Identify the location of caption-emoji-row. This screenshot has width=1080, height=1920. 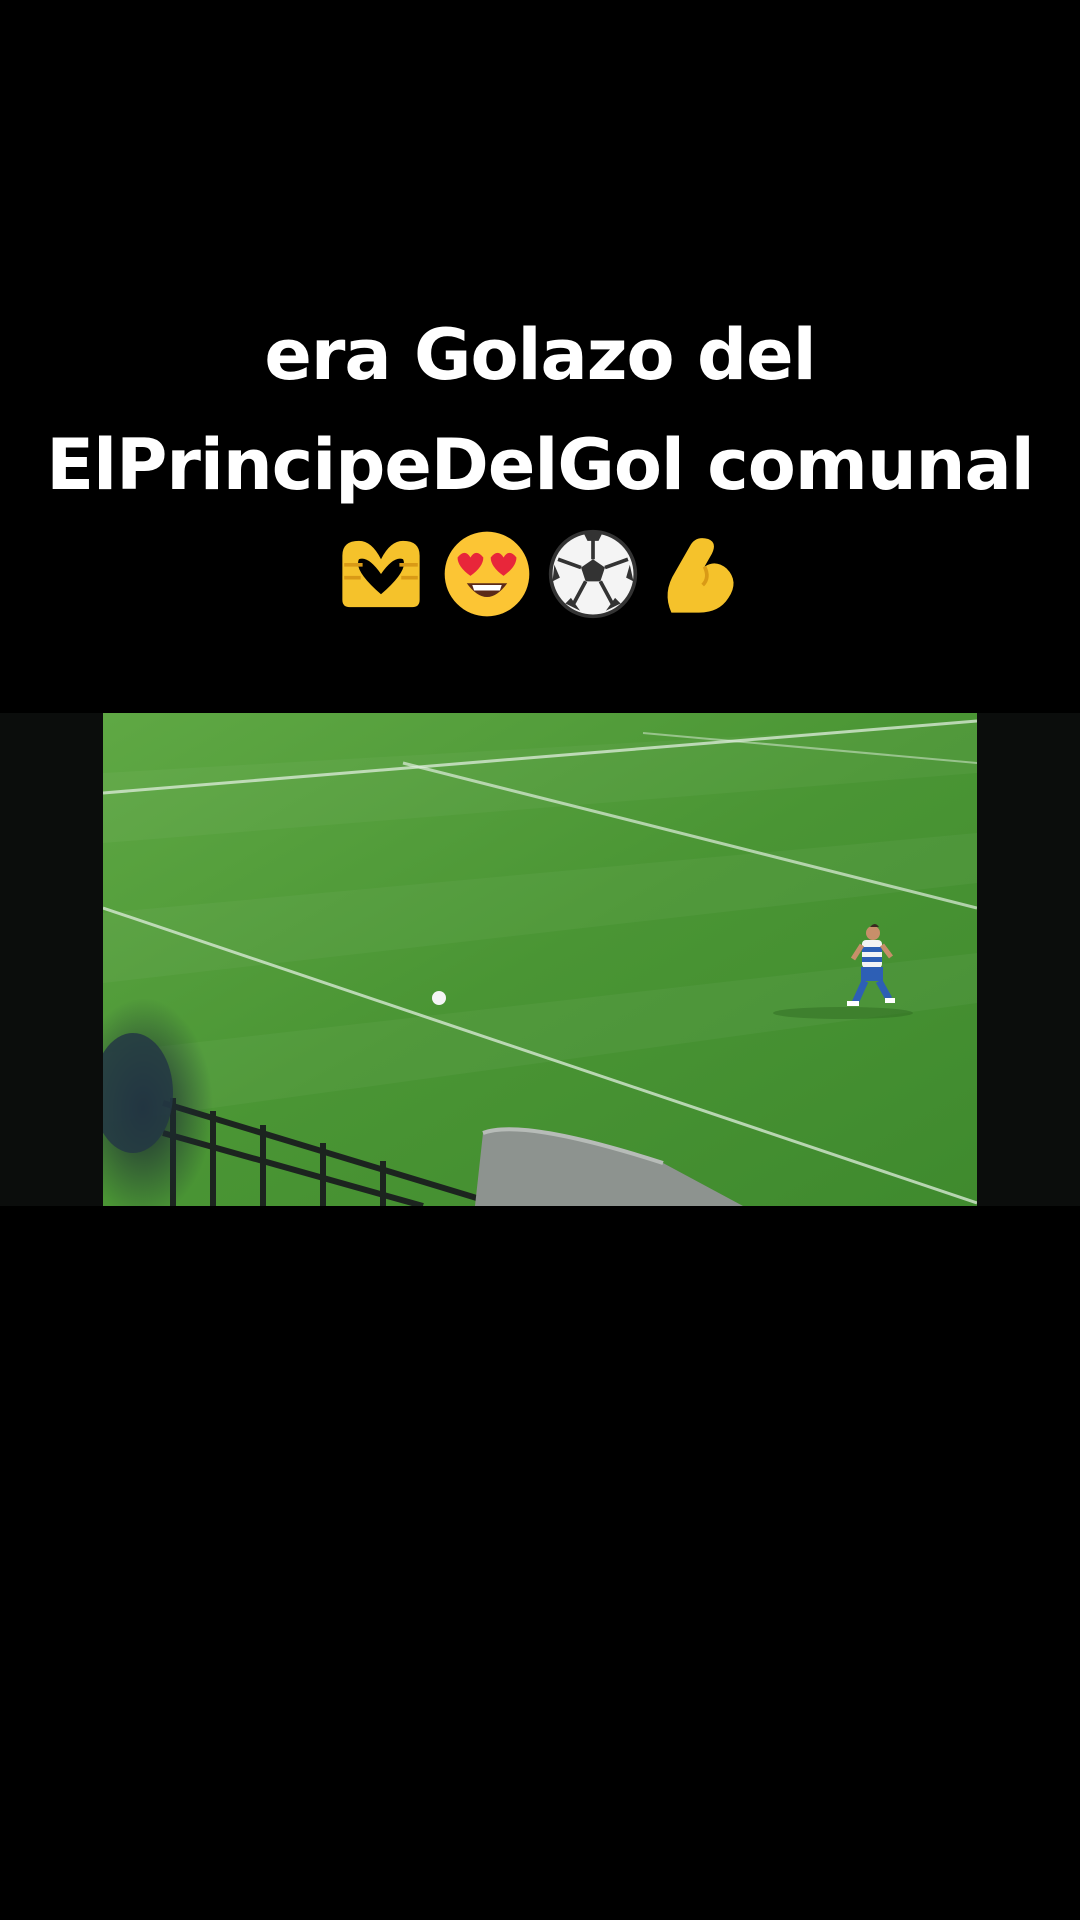
(540, 574).